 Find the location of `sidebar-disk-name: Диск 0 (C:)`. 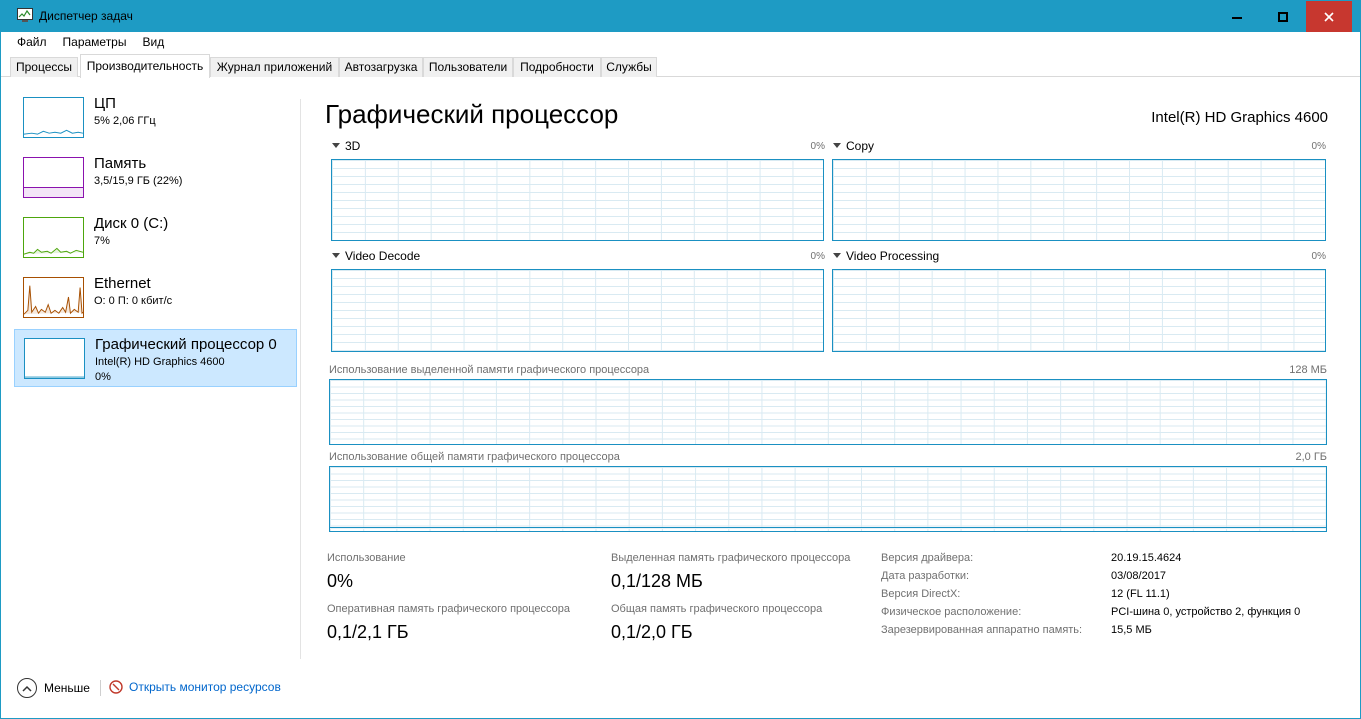

sidebar-disk-name: Диск 0 (C:) is located at coordinates (131, 223).